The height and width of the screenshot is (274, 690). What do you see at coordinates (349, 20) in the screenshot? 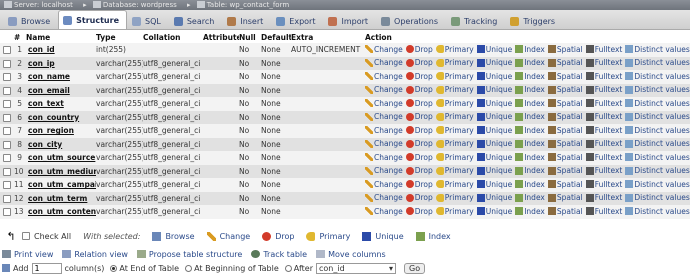
I see `tab-import: Import` at bounding box center [349, 20].